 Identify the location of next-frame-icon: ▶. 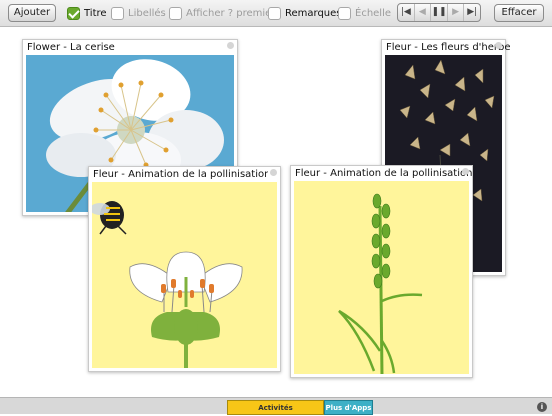
(456, 12).